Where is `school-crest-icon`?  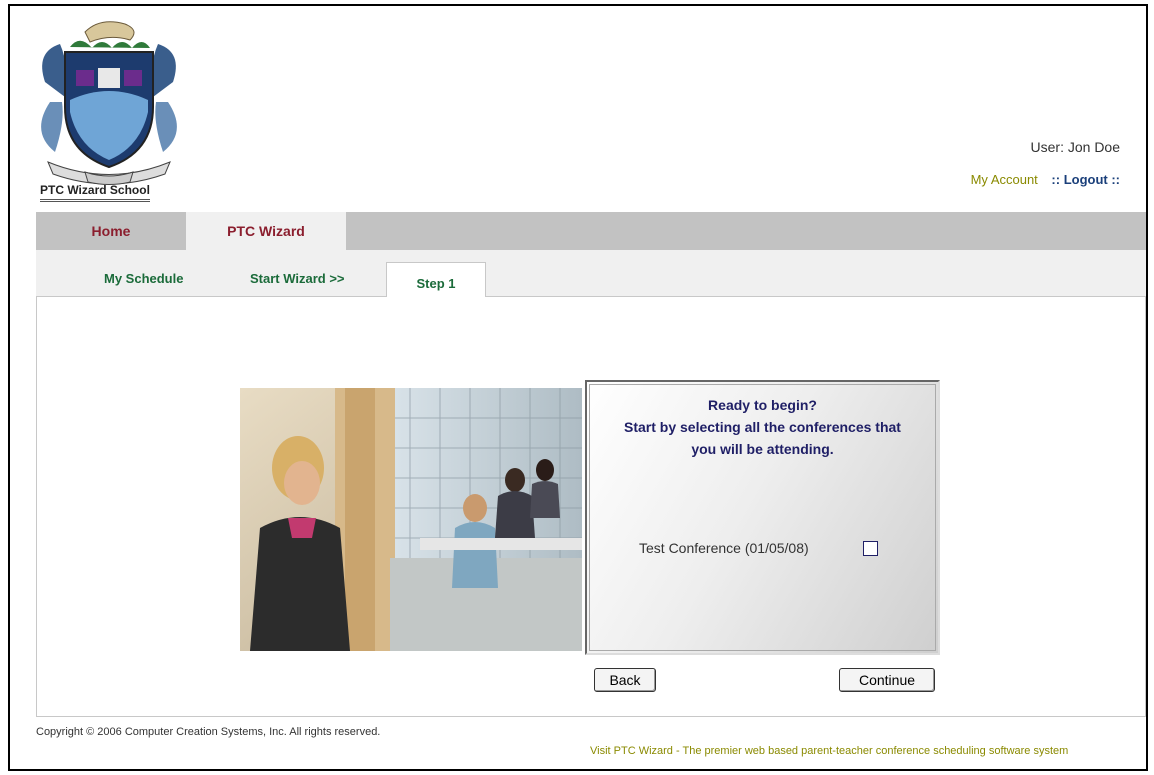 school-crest-icon is located at coordinates (109, 107).